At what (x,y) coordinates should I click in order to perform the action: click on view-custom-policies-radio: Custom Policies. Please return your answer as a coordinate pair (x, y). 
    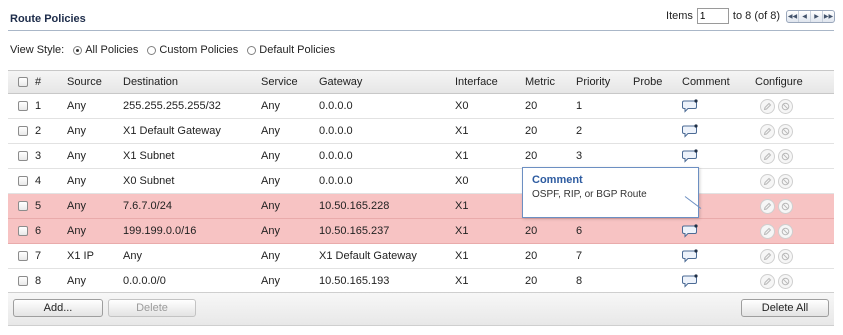
    Looking at the image, I should click on (192, 50).